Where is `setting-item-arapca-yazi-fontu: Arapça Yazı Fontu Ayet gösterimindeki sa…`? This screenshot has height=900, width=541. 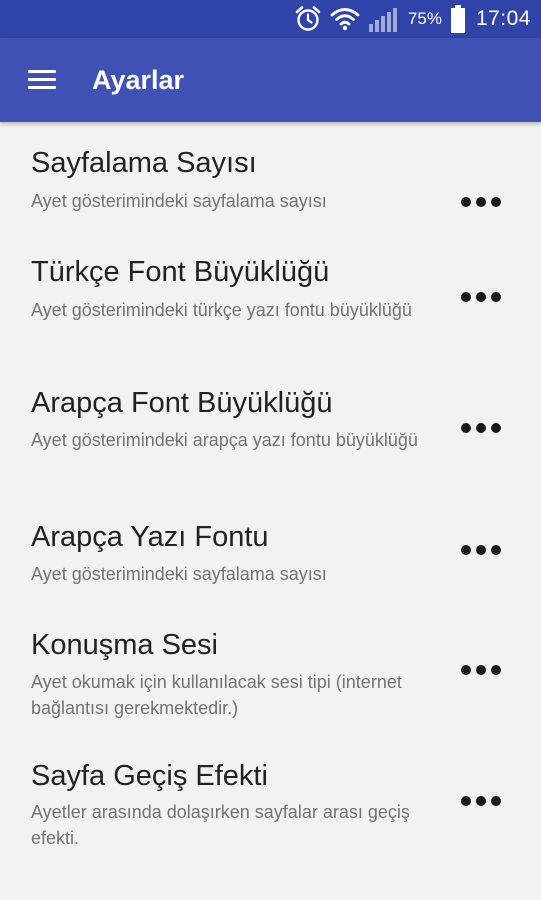 setting-item-arapca-yazi-fontu: Arapça Yazı Fontu Ayet gösterimindeki sa… is located at coordinates (270, 570).